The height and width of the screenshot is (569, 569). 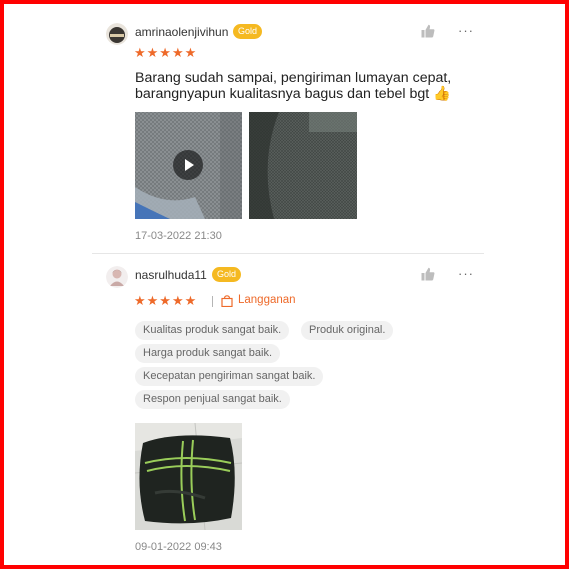 I want to click on review-tag-chip: Kecepatan pengiriman sangat baik., so click(x=229, y=376).